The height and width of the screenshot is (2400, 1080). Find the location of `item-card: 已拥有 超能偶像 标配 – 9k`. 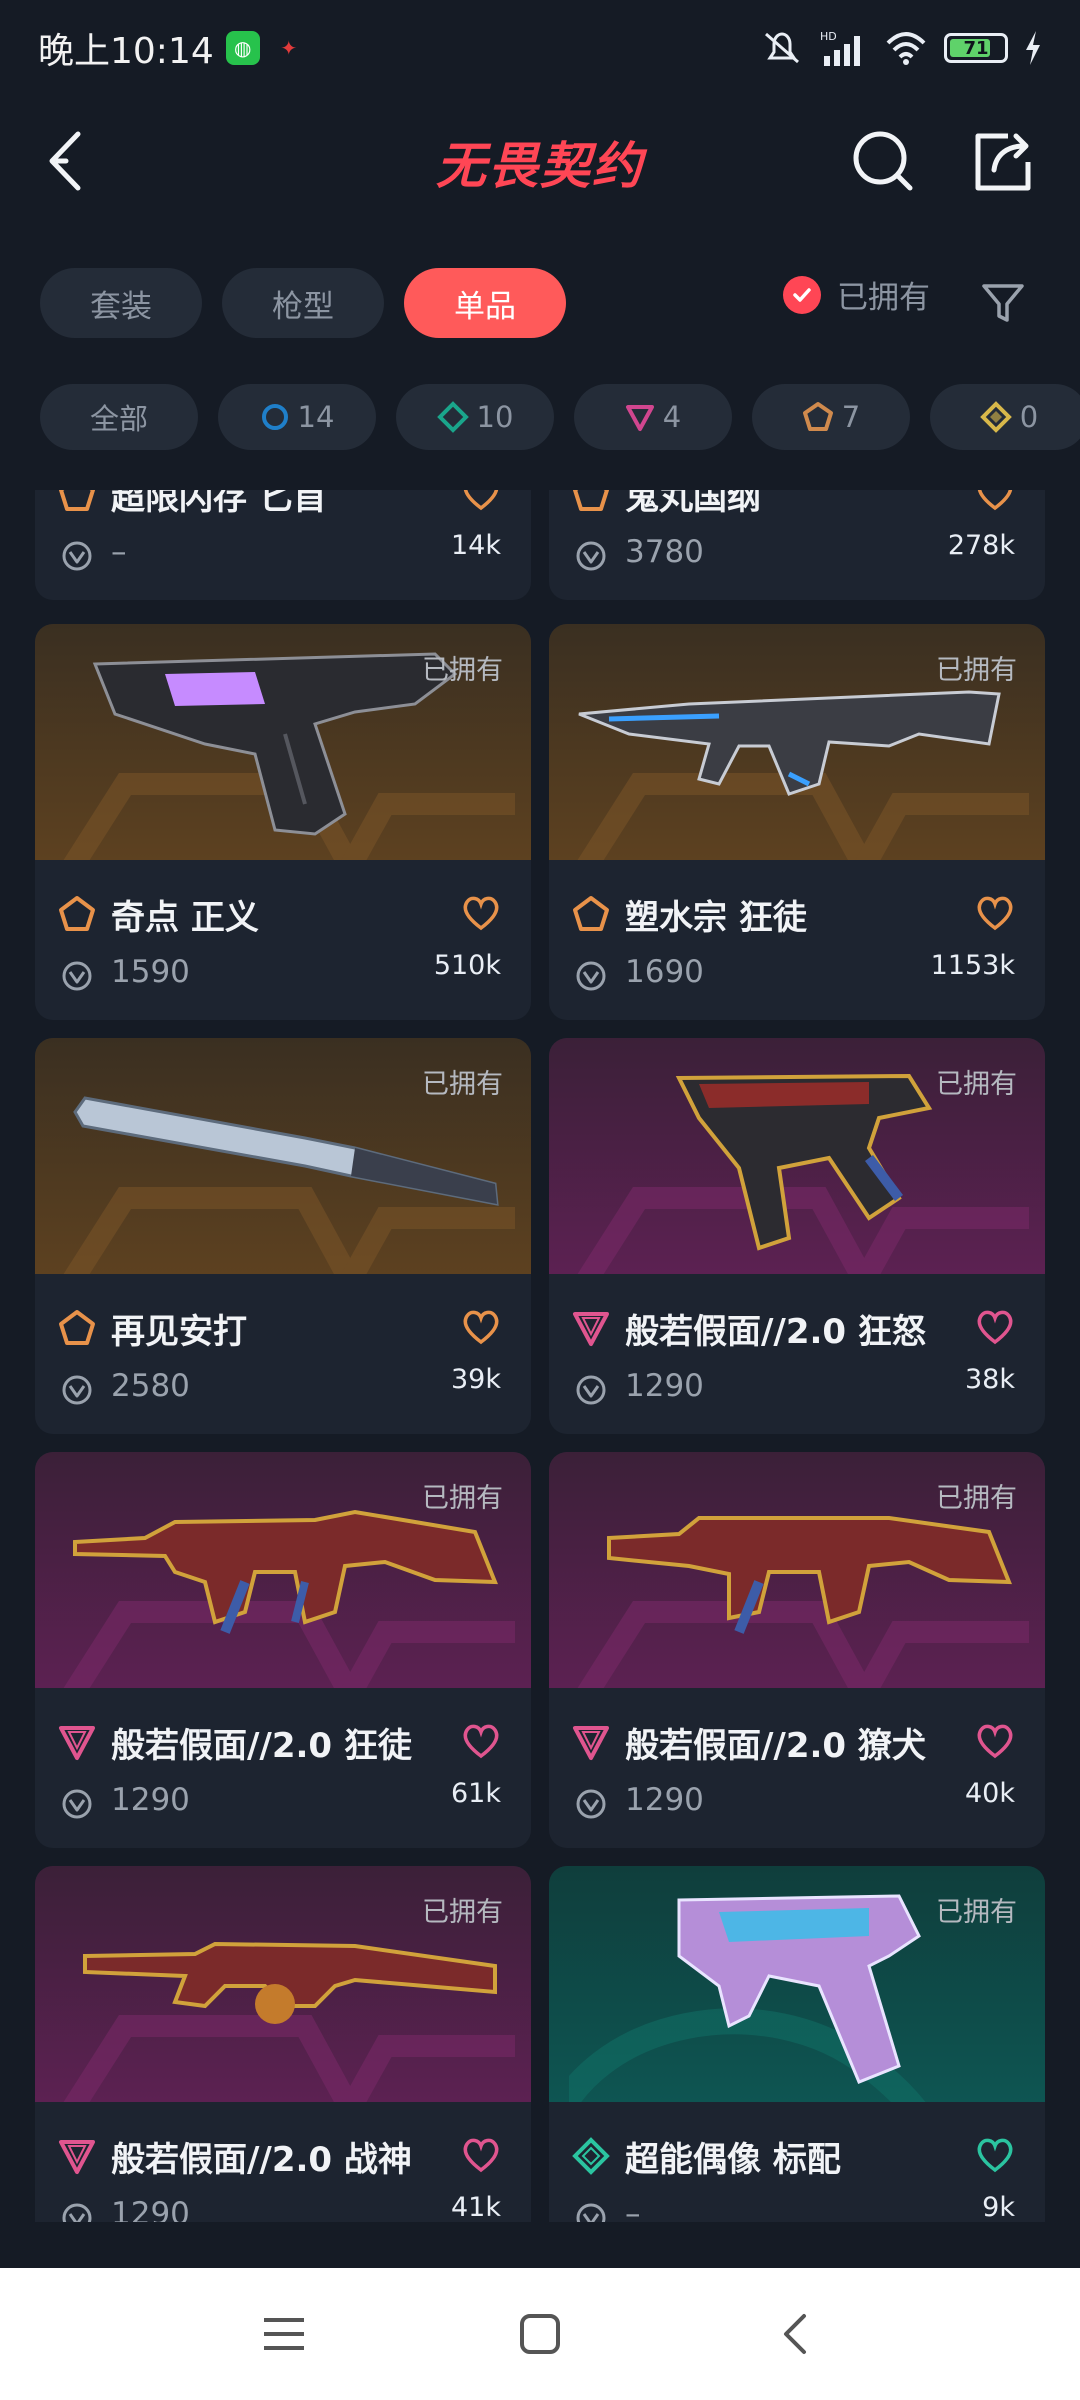

item-card: 已拥有 超能偶像 标配 – 9k is located at coordinates (797, 2044).